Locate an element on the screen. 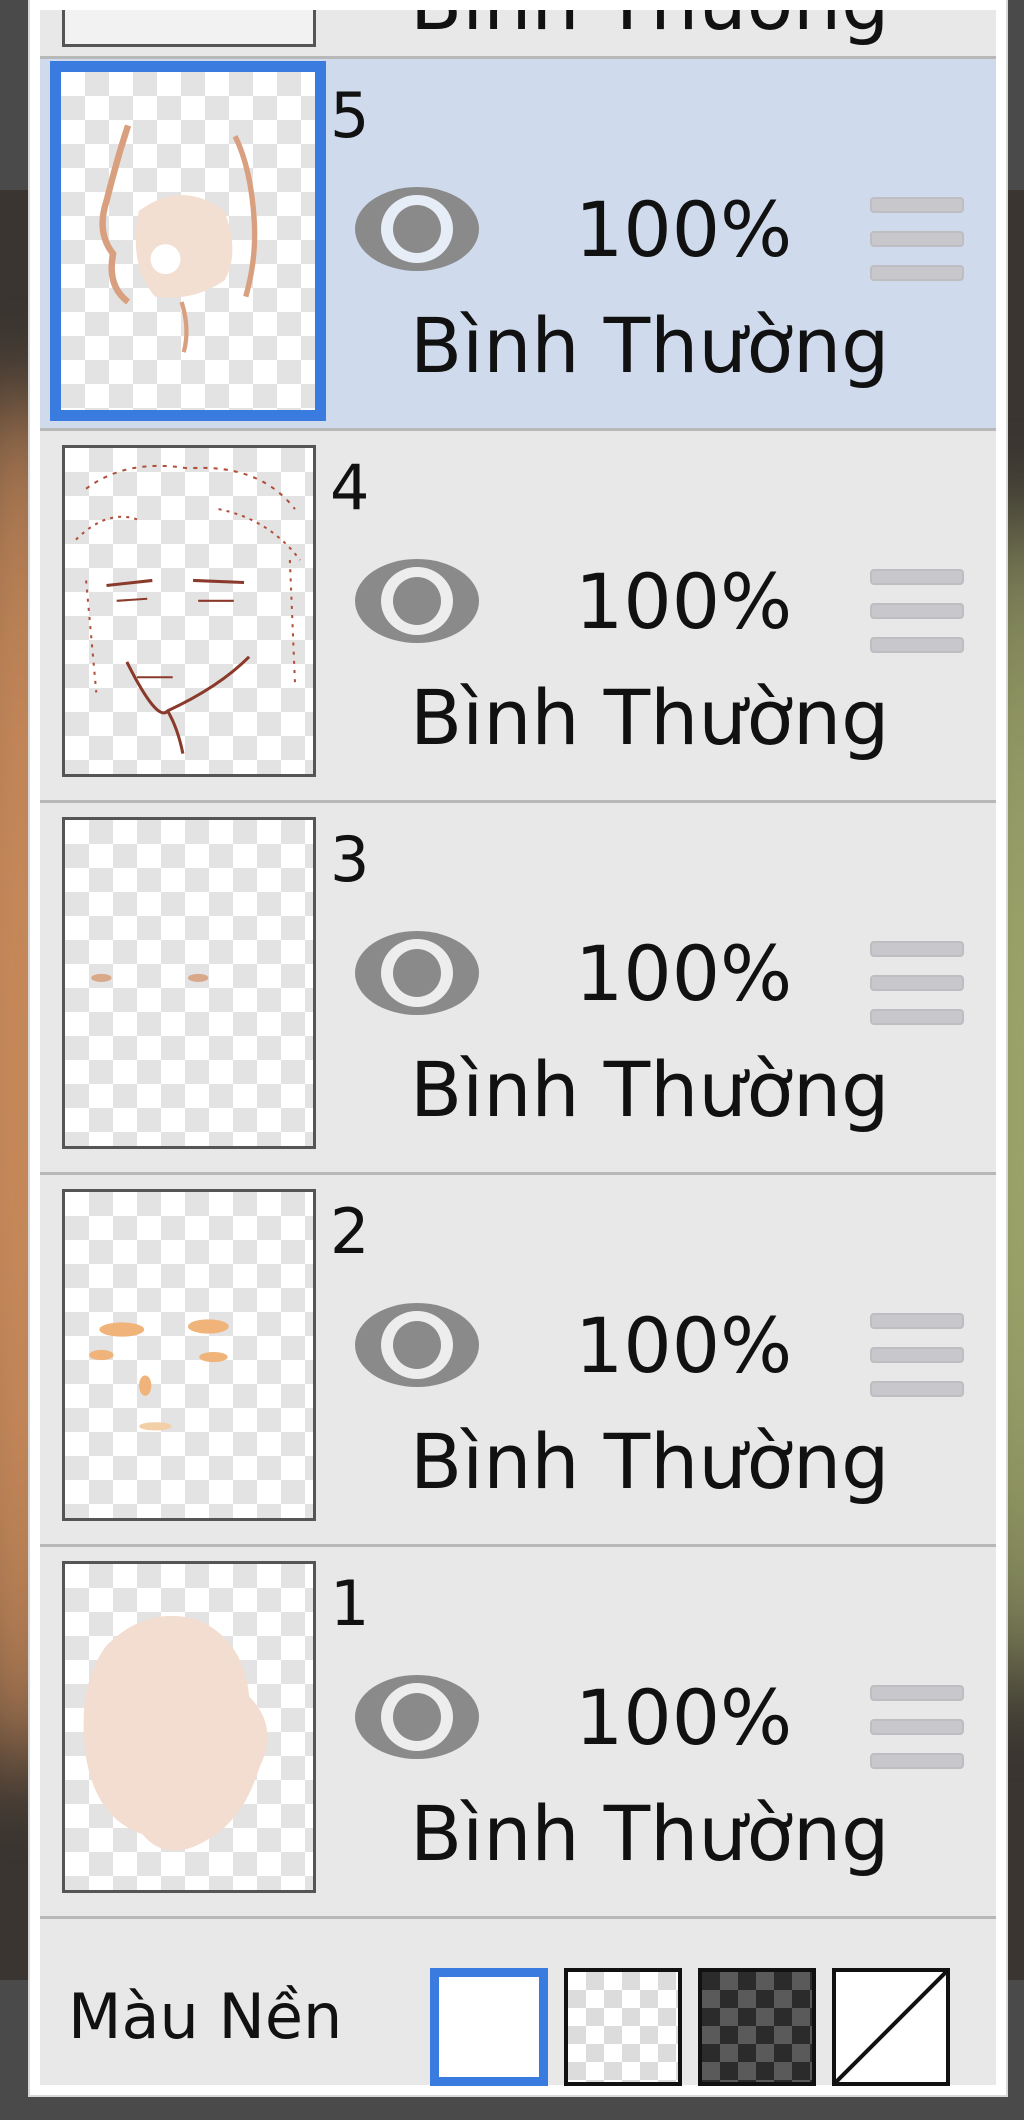 This screenshot has height=2120, width=1024. layer-number: 2 is located at coordinates (350, 1231).